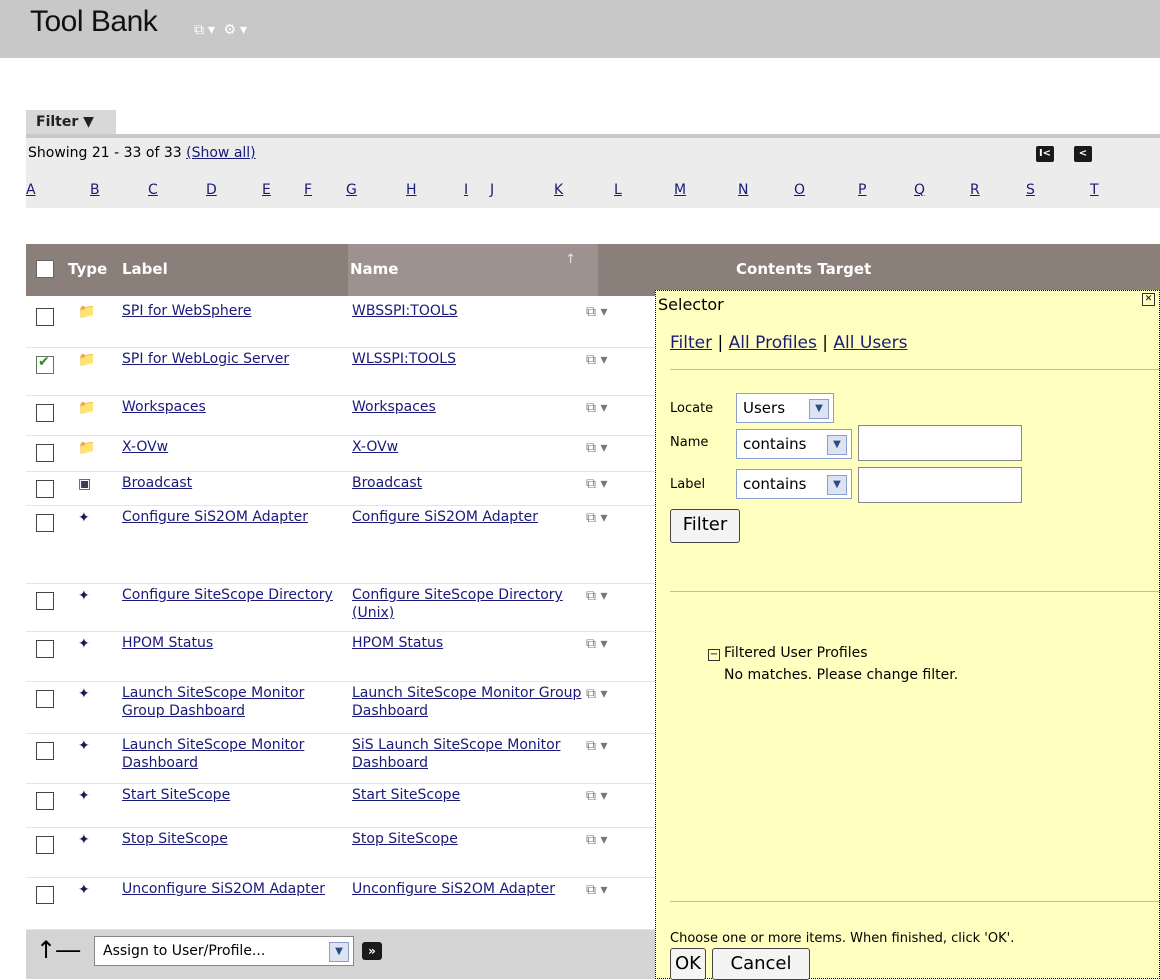  Describe the element at coordinates (221, 153) in the screenshot. I see `show-all-link: (Show all)` at that location.